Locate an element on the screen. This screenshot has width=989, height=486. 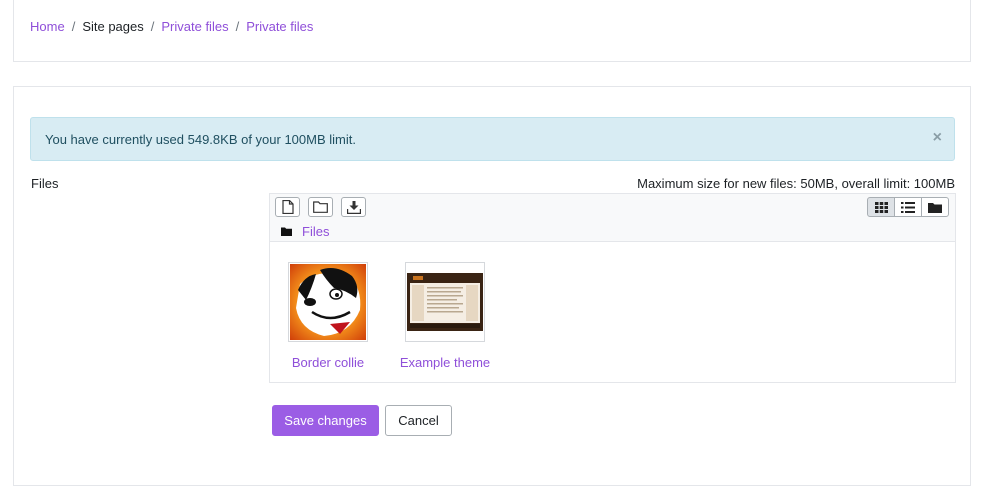
add-file-icon is located at coordinates (287, 207).